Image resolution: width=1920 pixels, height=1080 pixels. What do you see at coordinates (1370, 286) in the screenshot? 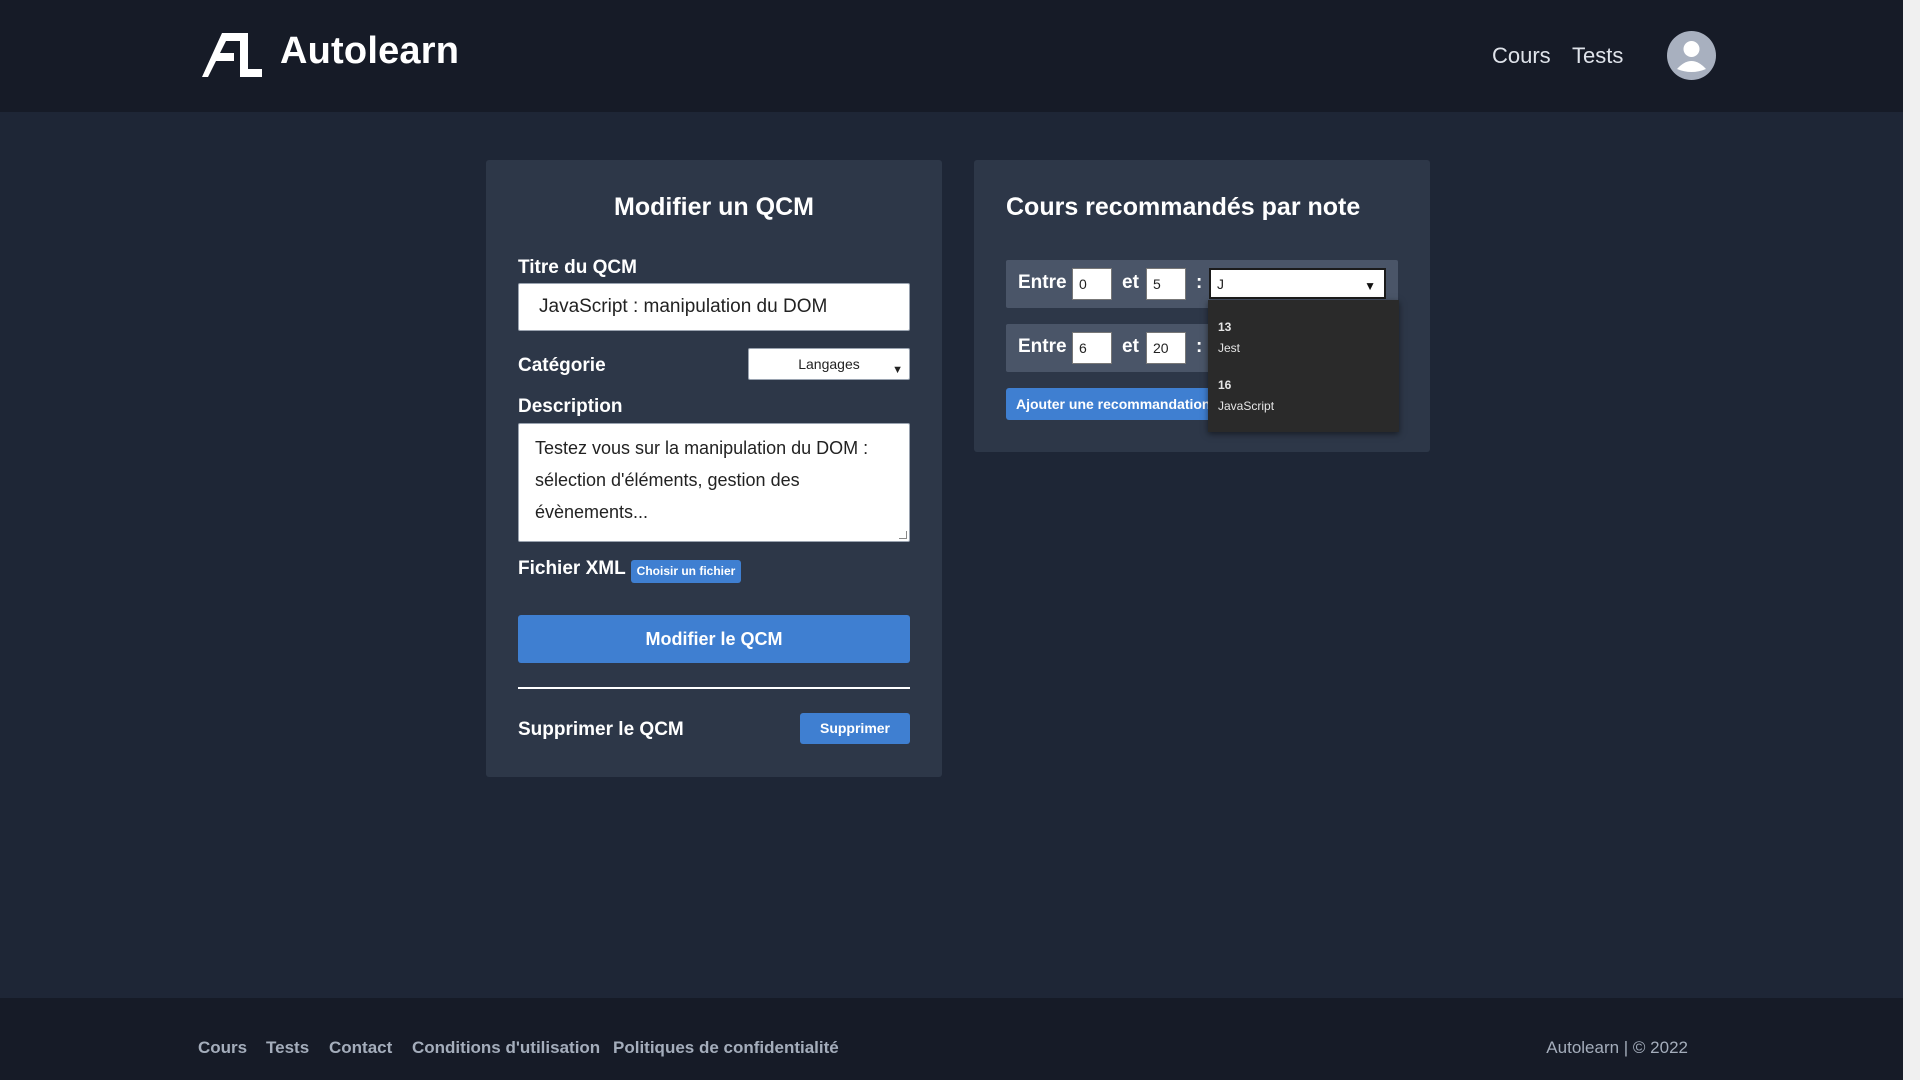
I see `caret-down-icon: ▼` at bounding box center [1370, 286].